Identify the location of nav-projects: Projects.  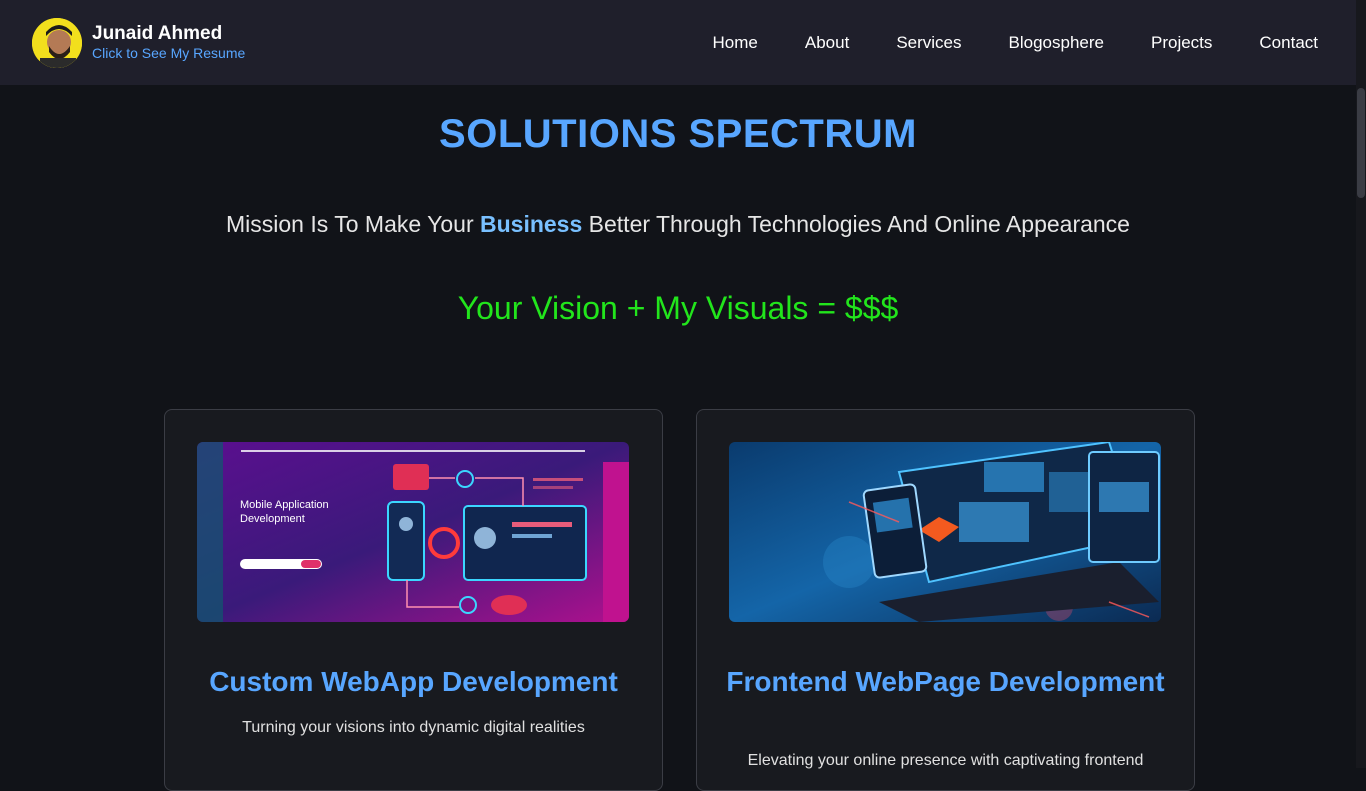
(1181, 43).